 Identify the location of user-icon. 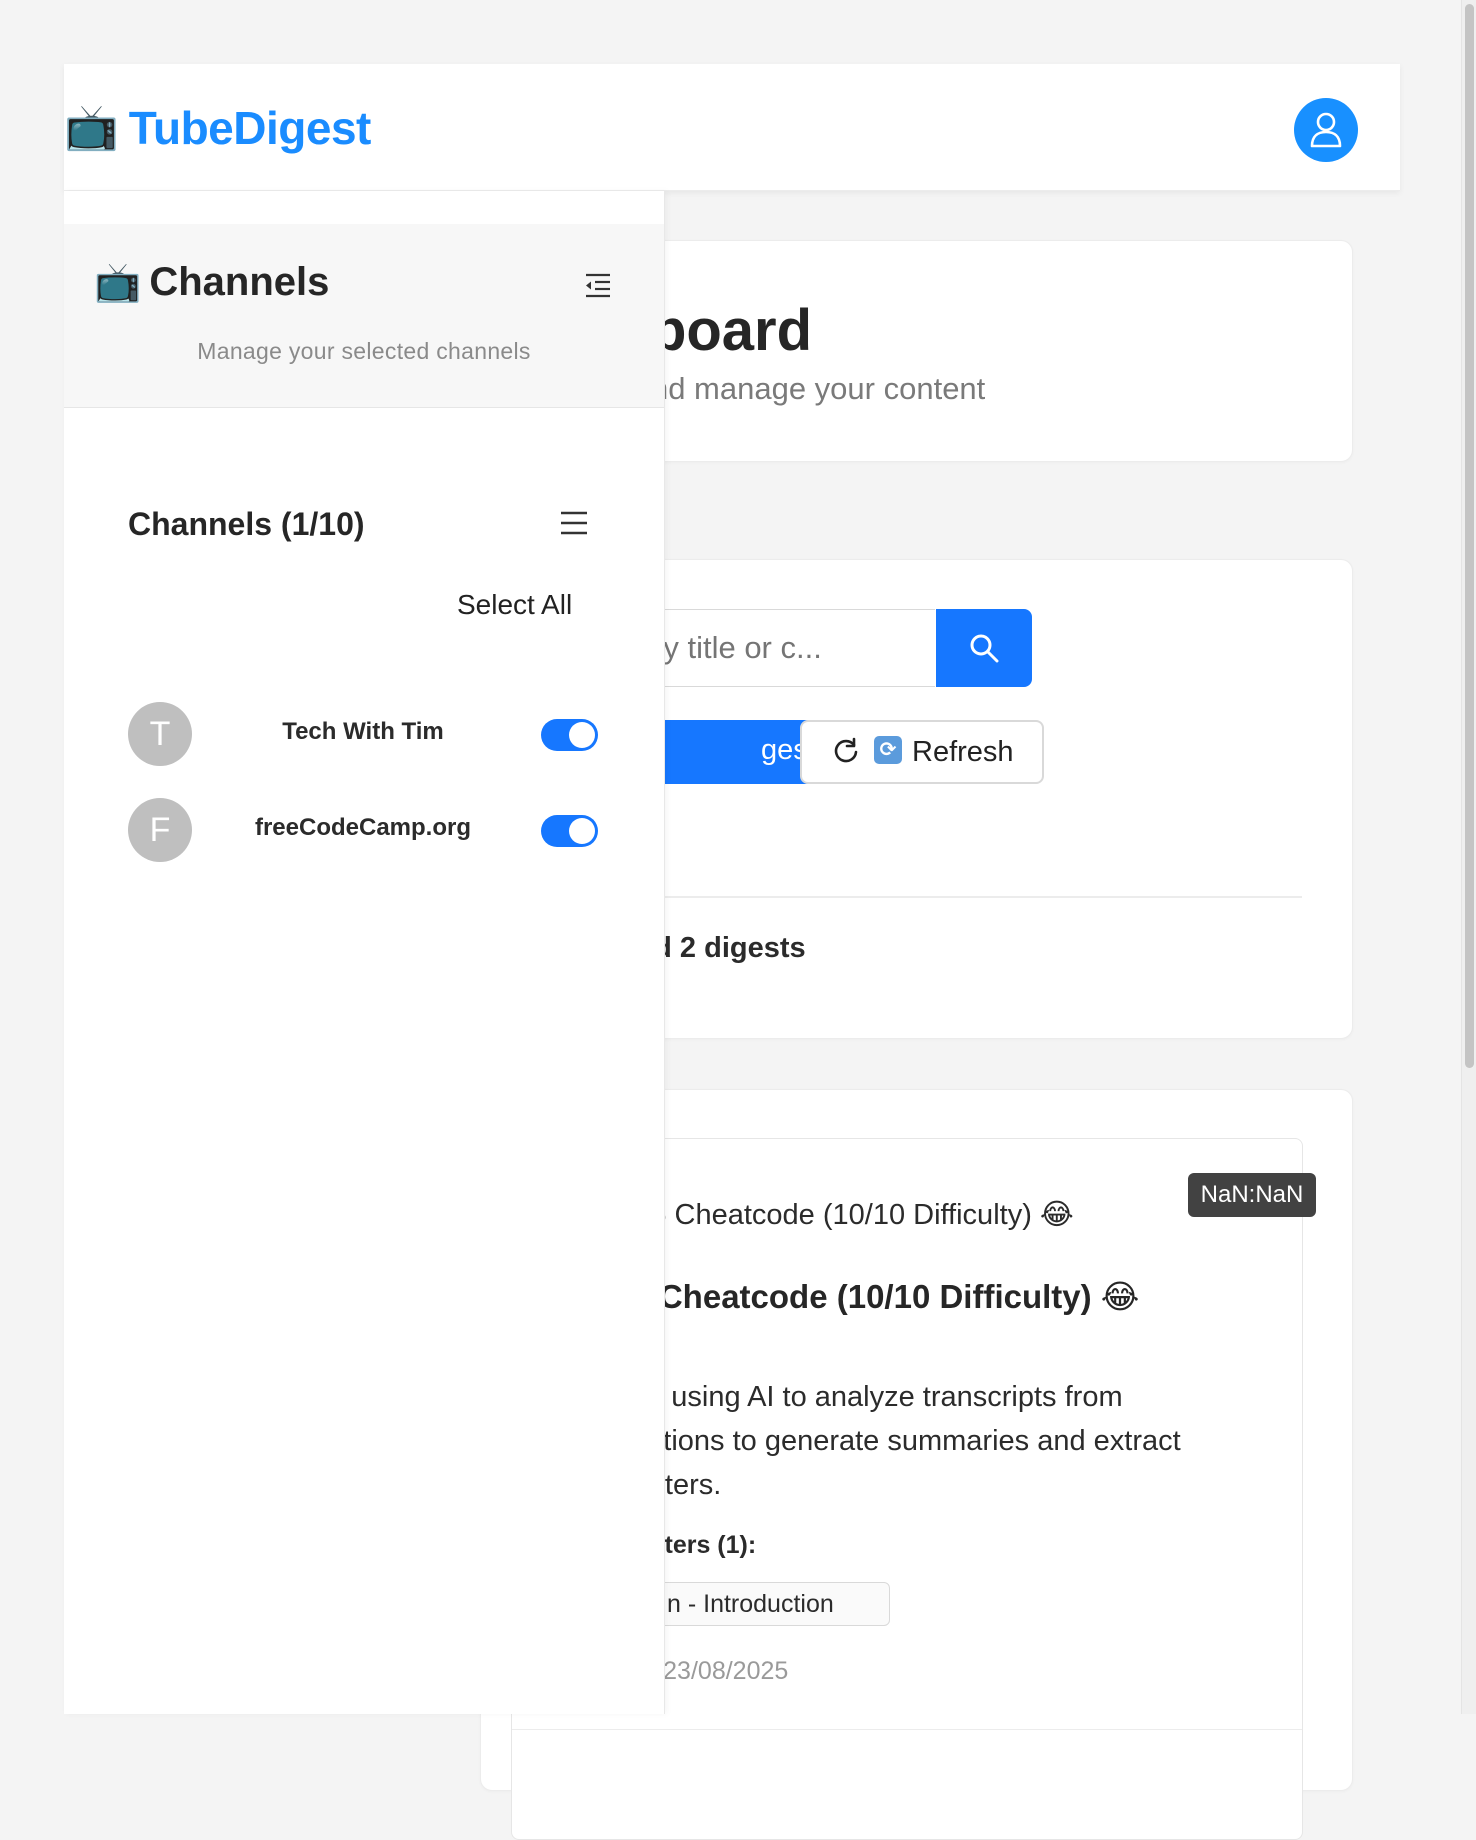
(1326, 130).